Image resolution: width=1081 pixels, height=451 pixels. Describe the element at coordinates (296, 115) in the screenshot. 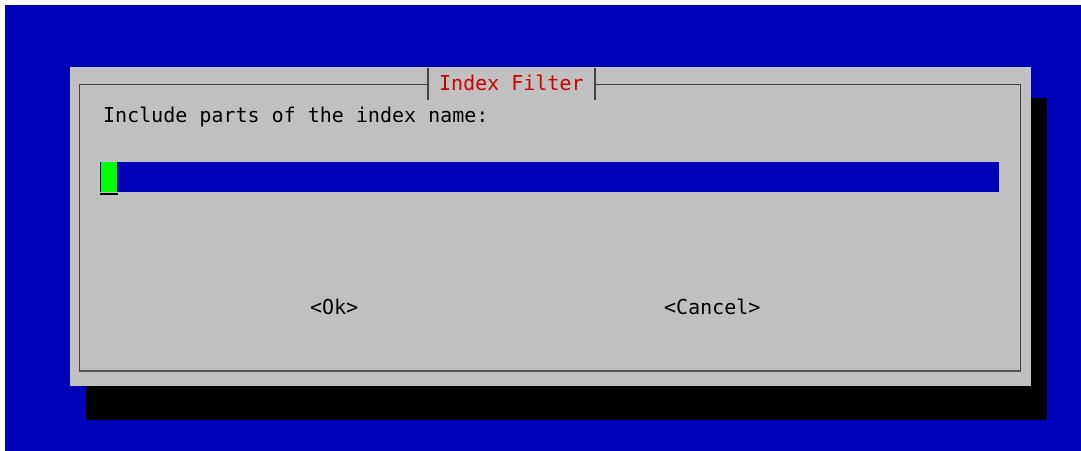

I see `input-prompt-label: Include parts of the index name:` at that location.